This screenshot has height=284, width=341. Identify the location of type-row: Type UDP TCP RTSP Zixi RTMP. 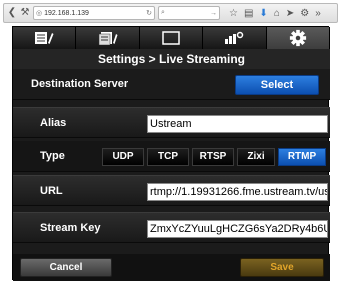
(171, 156).